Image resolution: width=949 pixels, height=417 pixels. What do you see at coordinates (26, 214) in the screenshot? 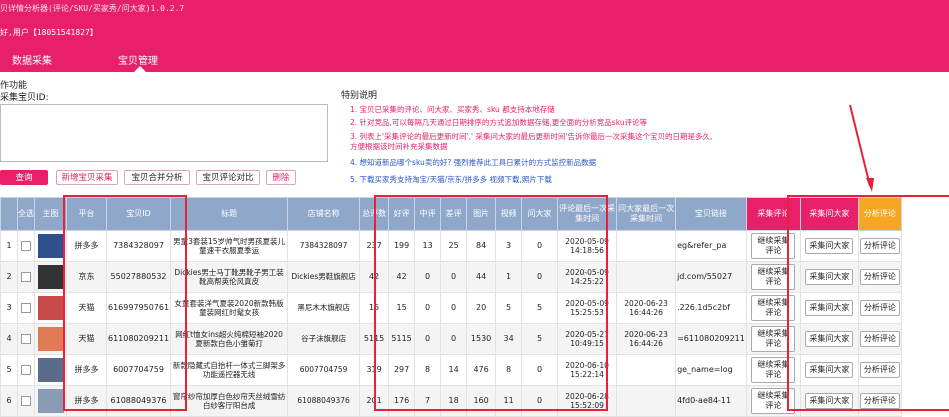
I see `col-select-all: 全选` at bounding box center [26, 214].